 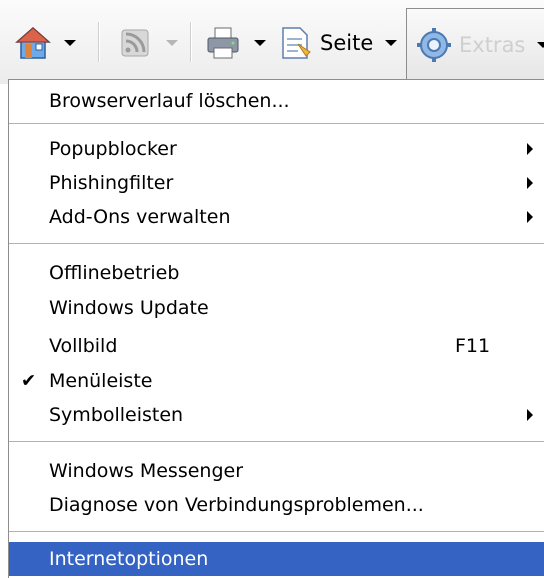 I want to click on print-button, so click(x=235, y=43).